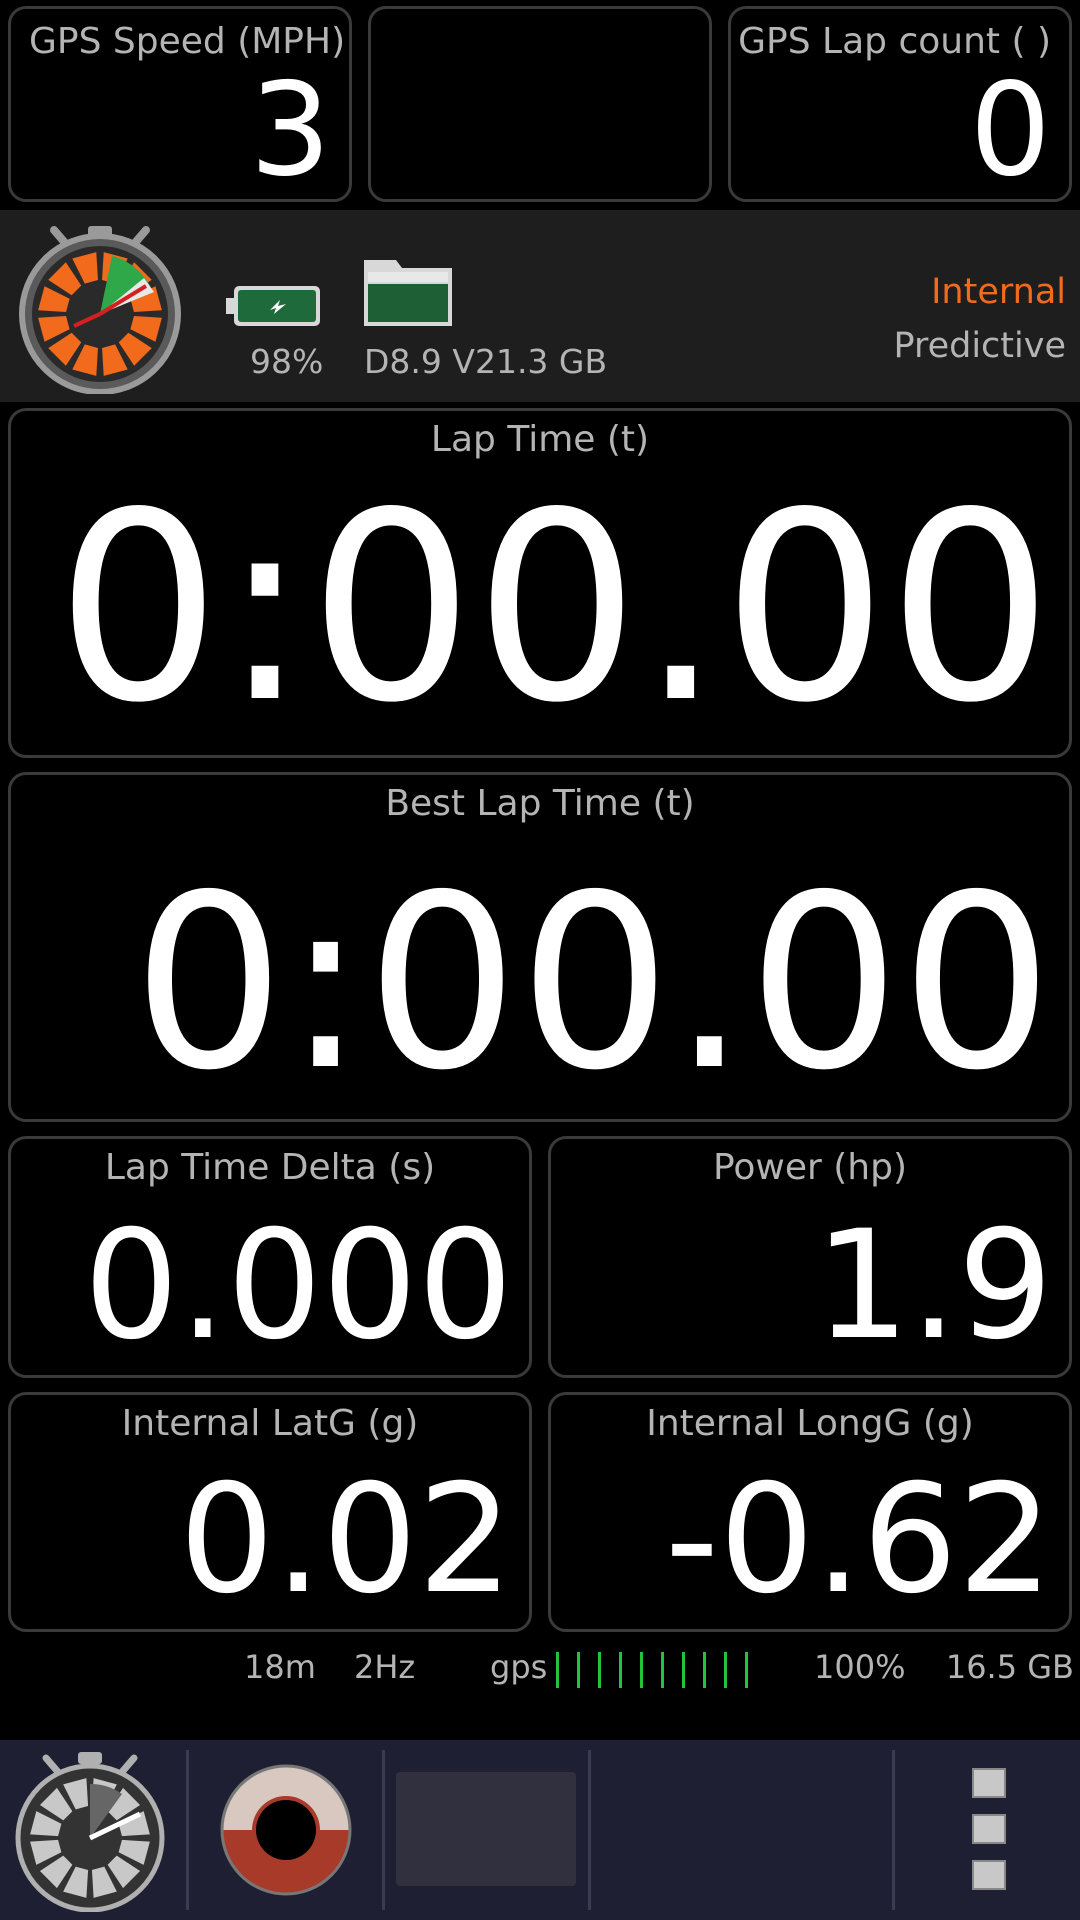  What do you see at coordinates (90, 1830) in the screenshot?
I see `stopwatch-icon` at bounding box center [90, 1830].